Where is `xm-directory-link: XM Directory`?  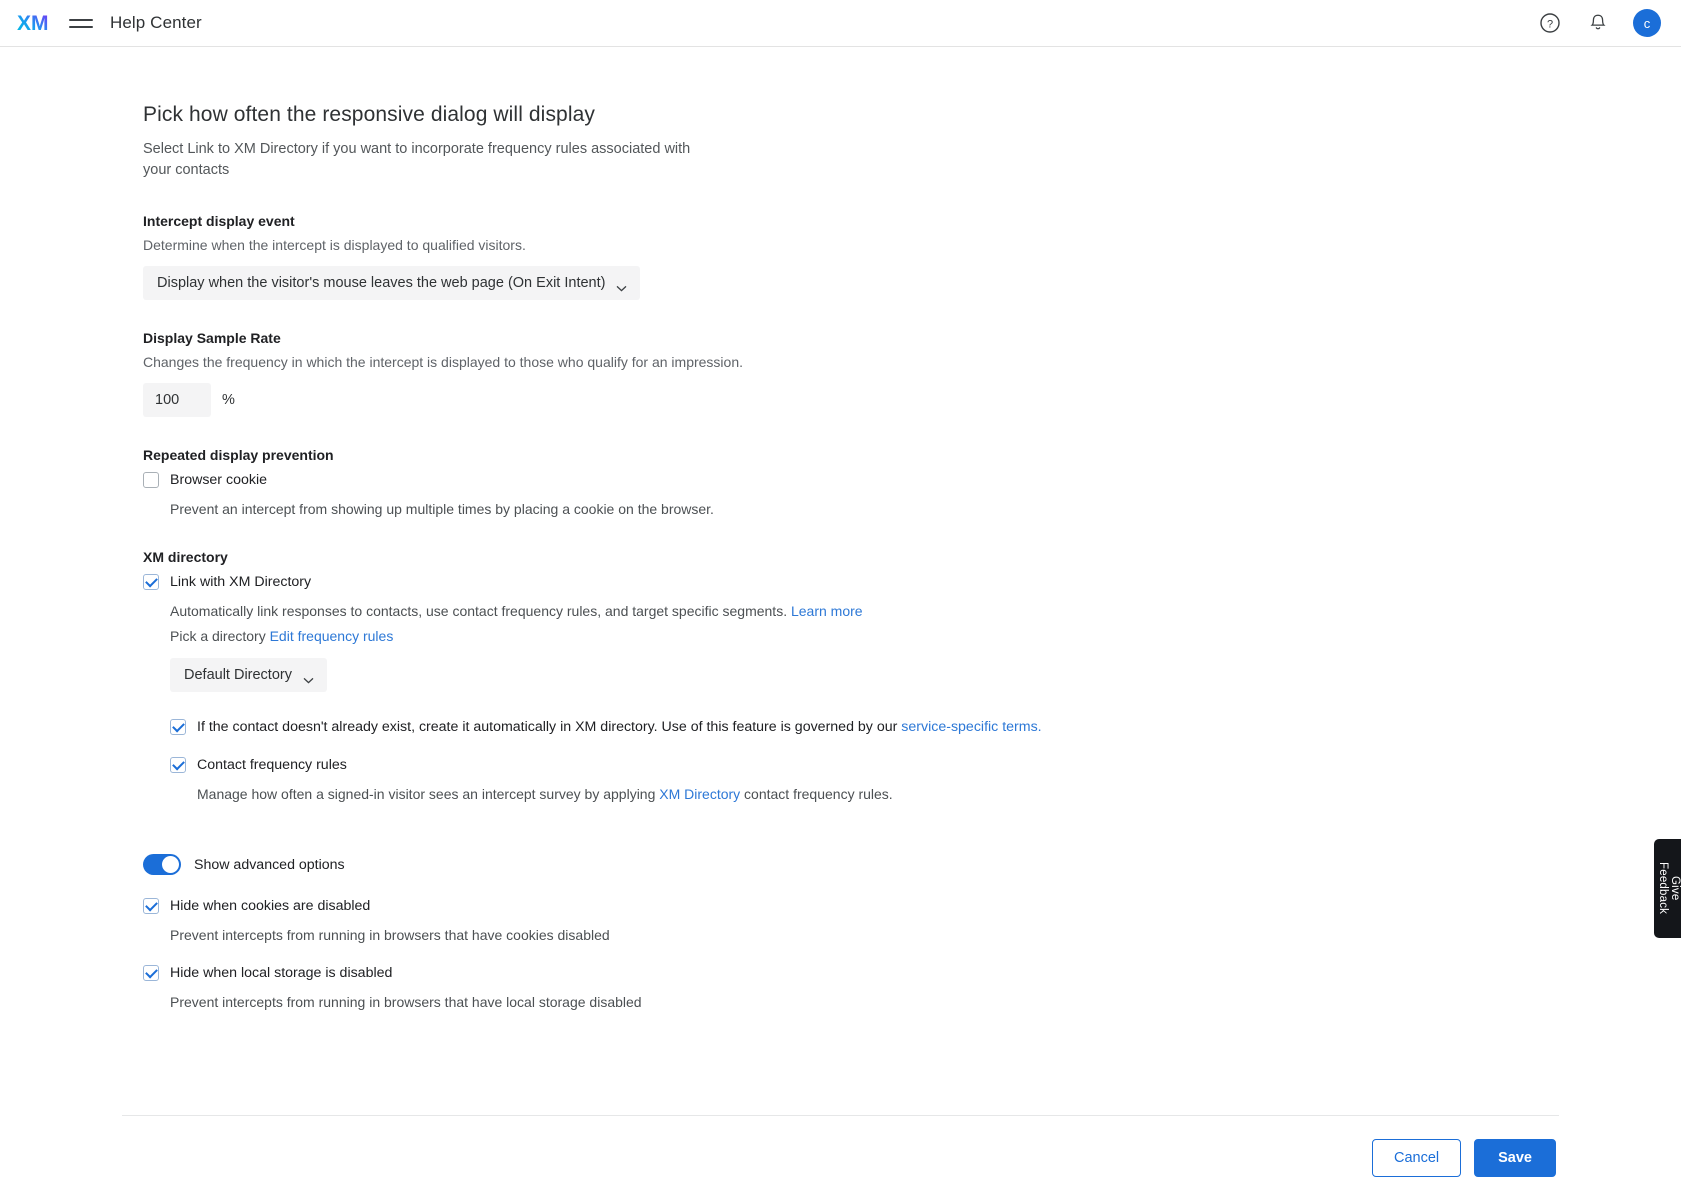
xm-directory-link: XM Directory is located at coordinates (699, 794).